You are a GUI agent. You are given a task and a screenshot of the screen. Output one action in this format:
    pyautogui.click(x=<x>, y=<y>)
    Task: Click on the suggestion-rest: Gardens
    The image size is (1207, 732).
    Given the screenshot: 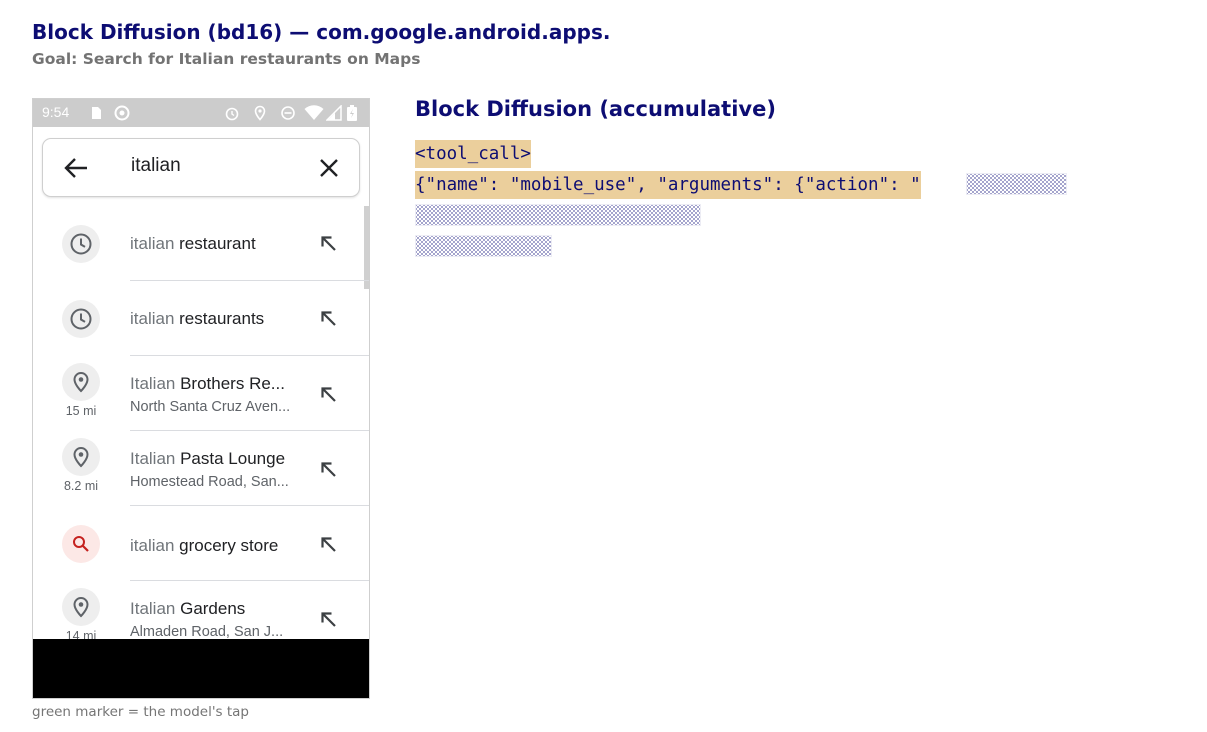 What is the action you would take?
    pyautogui.click(x=210, y=608)
    